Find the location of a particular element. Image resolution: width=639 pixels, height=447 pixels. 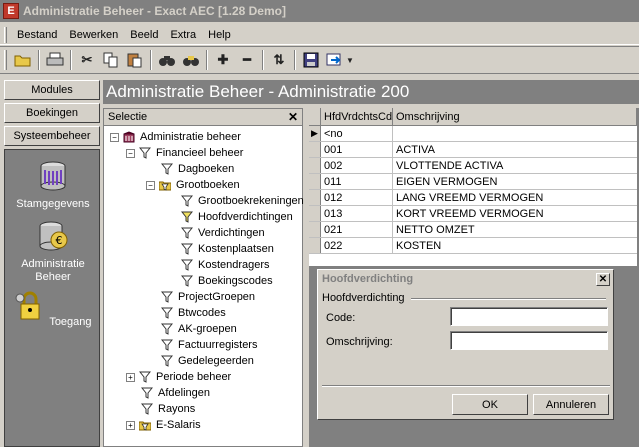

menu-bewerken: Bewerken is located at coordinates (93, 35).